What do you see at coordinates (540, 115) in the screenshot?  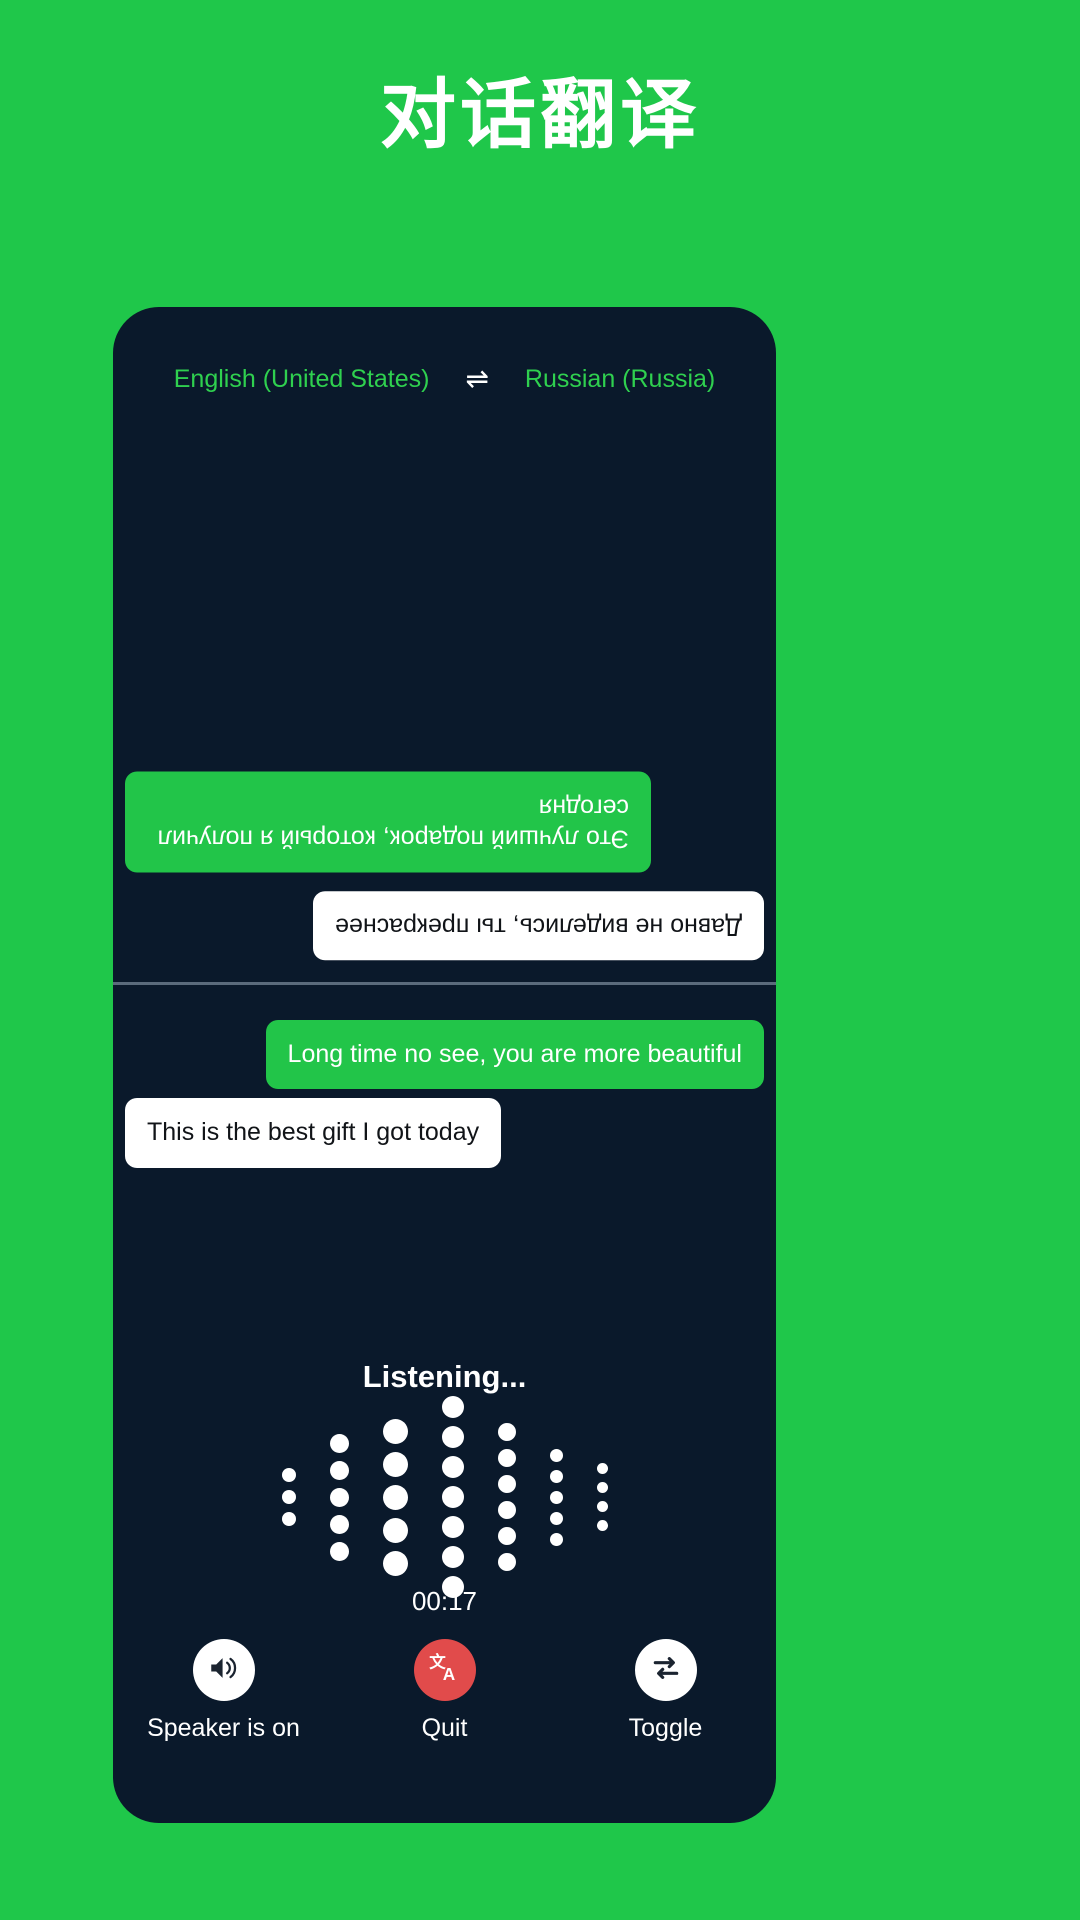 I see `page-title: 对话翻译` at bounding box center [540, 115].